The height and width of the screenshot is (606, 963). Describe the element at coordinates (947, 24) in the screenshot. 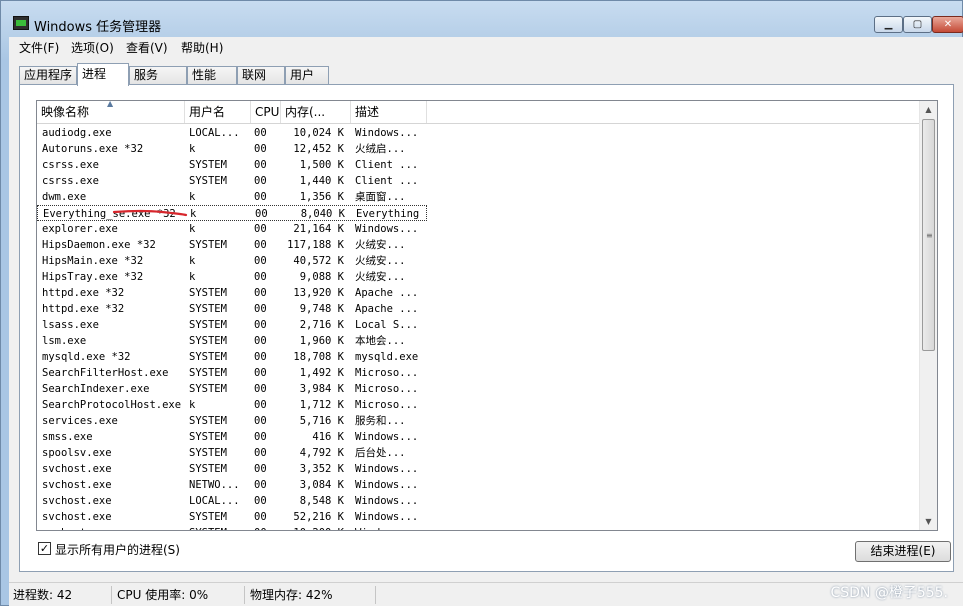

I see `close-button: ✕` at that location.